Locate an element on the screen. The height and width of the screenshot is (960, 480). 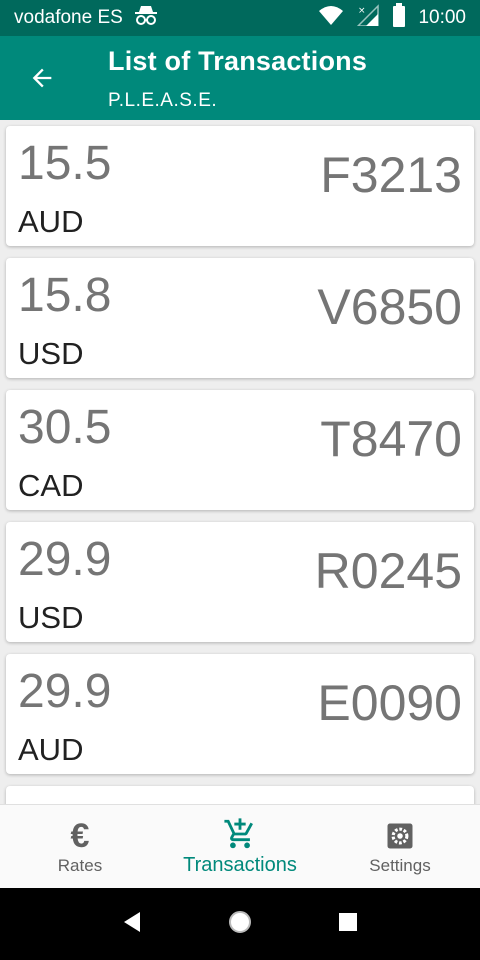
home-icon is located at coordinates (240, 924).